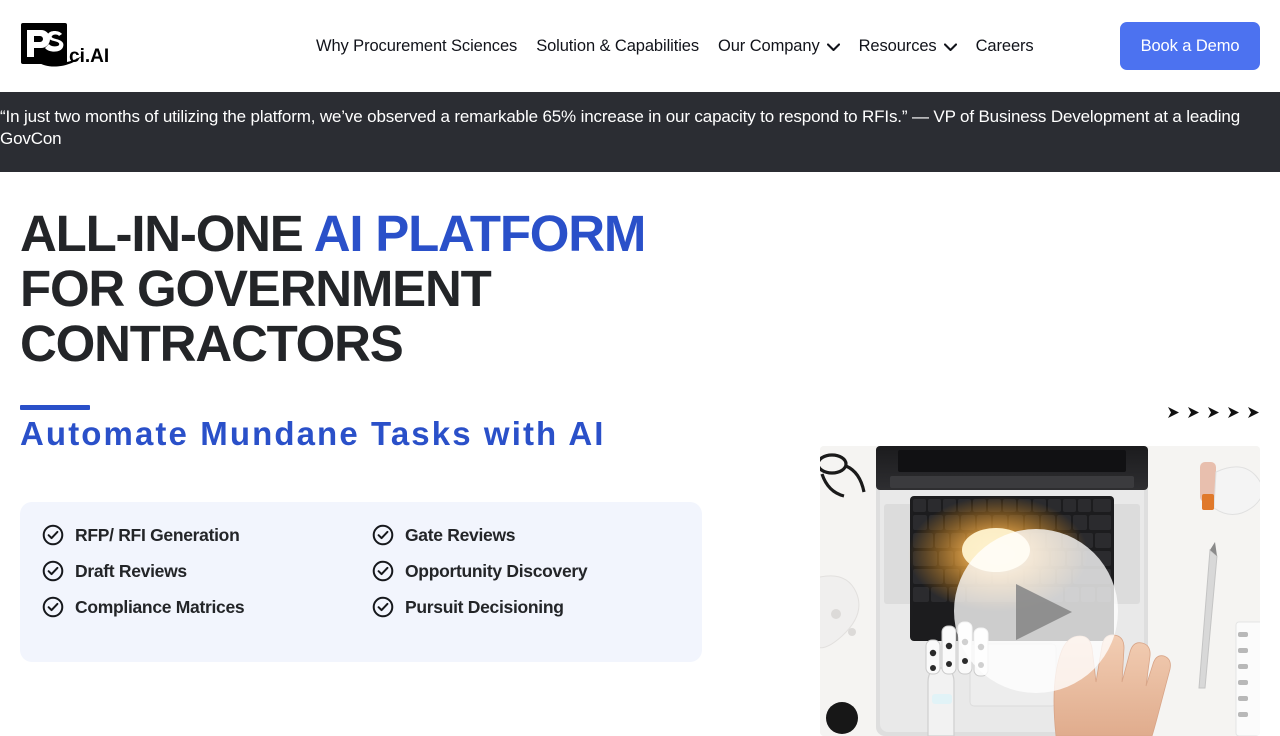 The width and height of the screenshot is (1280, 736). I want to click on nav-item-careers: Careers, so click(1005, 46).